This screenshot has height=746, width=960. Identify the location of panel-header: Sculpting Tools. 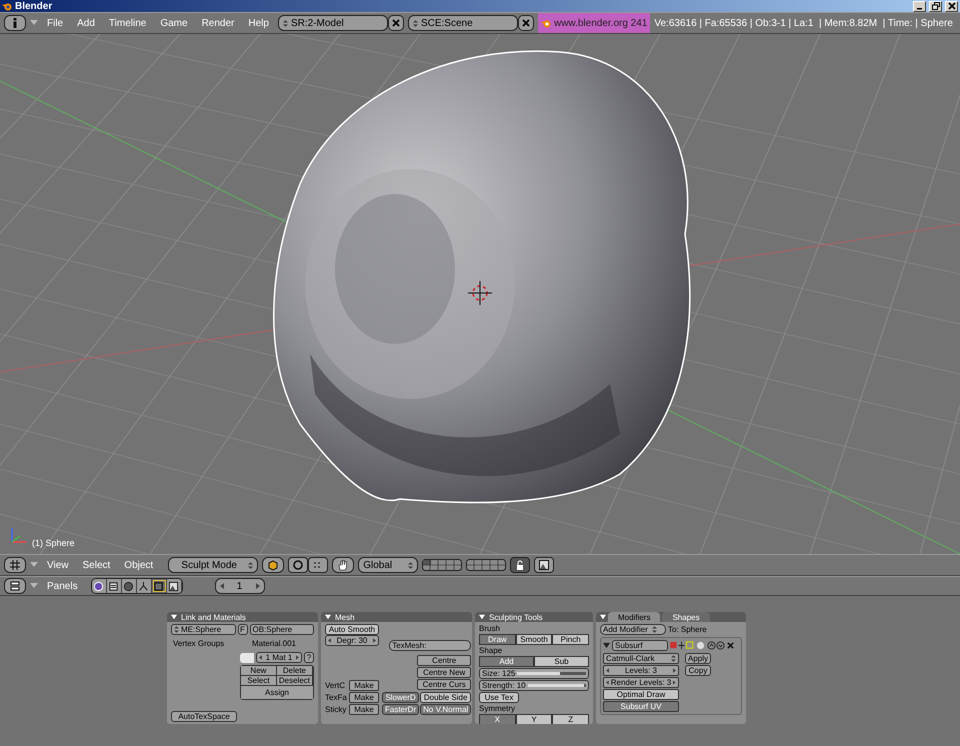
(534, 617).